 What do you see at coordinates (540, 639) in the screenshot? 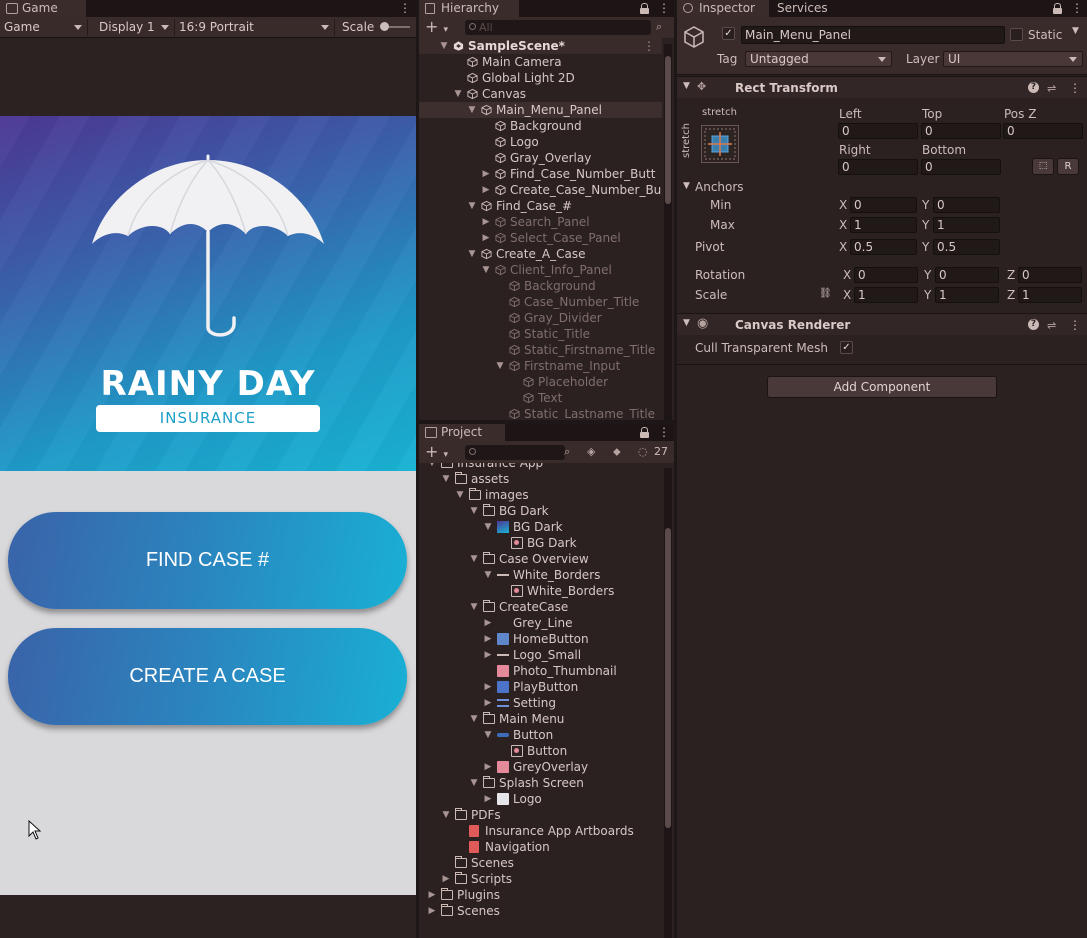
I see `project-asset-row: ▶ HomeButton` at bounding box center [540, 639].